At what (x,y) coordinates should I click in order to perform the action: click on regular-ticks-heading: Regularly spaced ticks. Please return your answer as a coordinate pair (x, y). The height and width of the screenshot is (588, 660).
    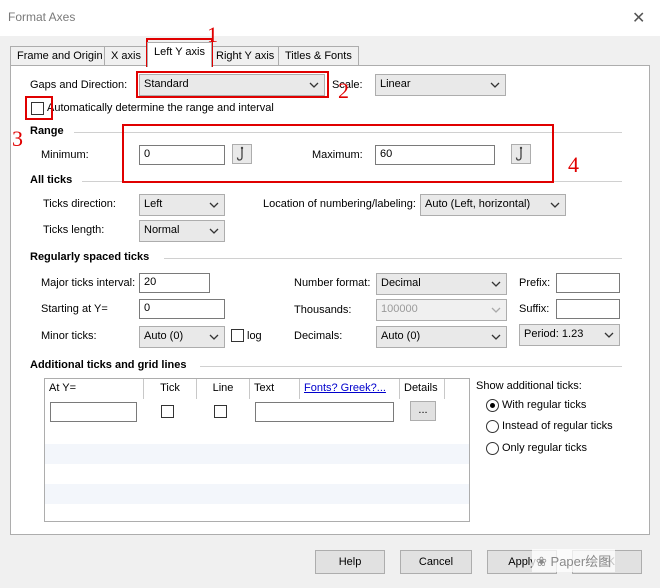
    Looking at the image, I should click on (90, 257).